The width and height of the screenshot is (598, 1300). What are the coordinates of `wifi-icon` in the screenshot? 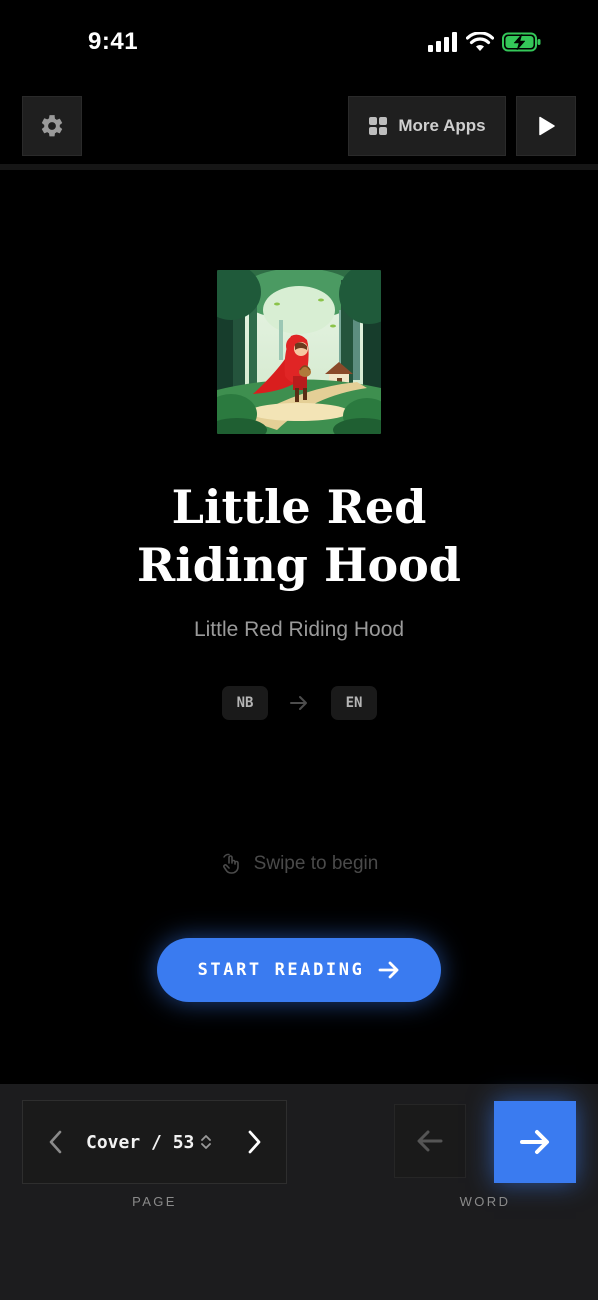 It's located at (480, 41).